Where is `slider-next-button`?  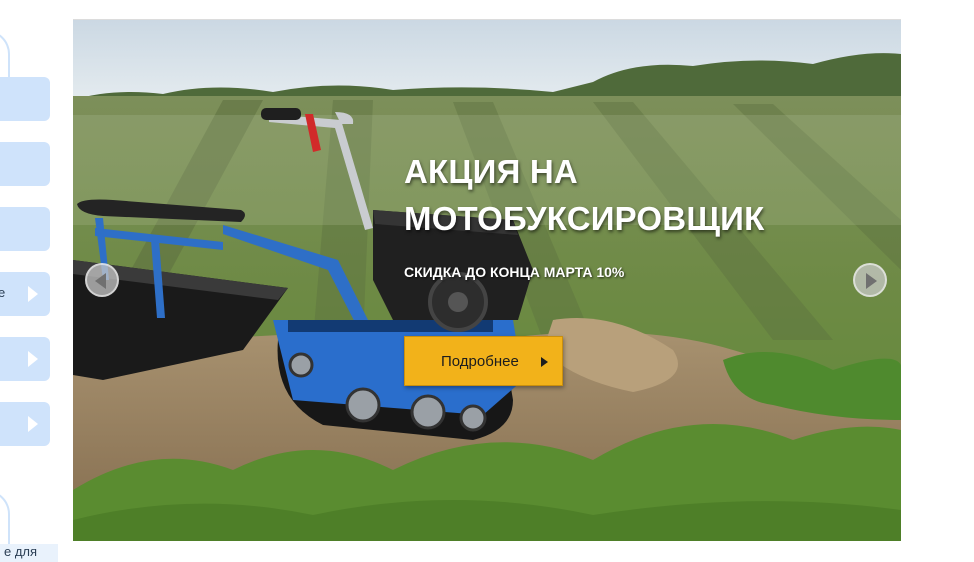 slider-next-button is located at coordinates (870, 280).